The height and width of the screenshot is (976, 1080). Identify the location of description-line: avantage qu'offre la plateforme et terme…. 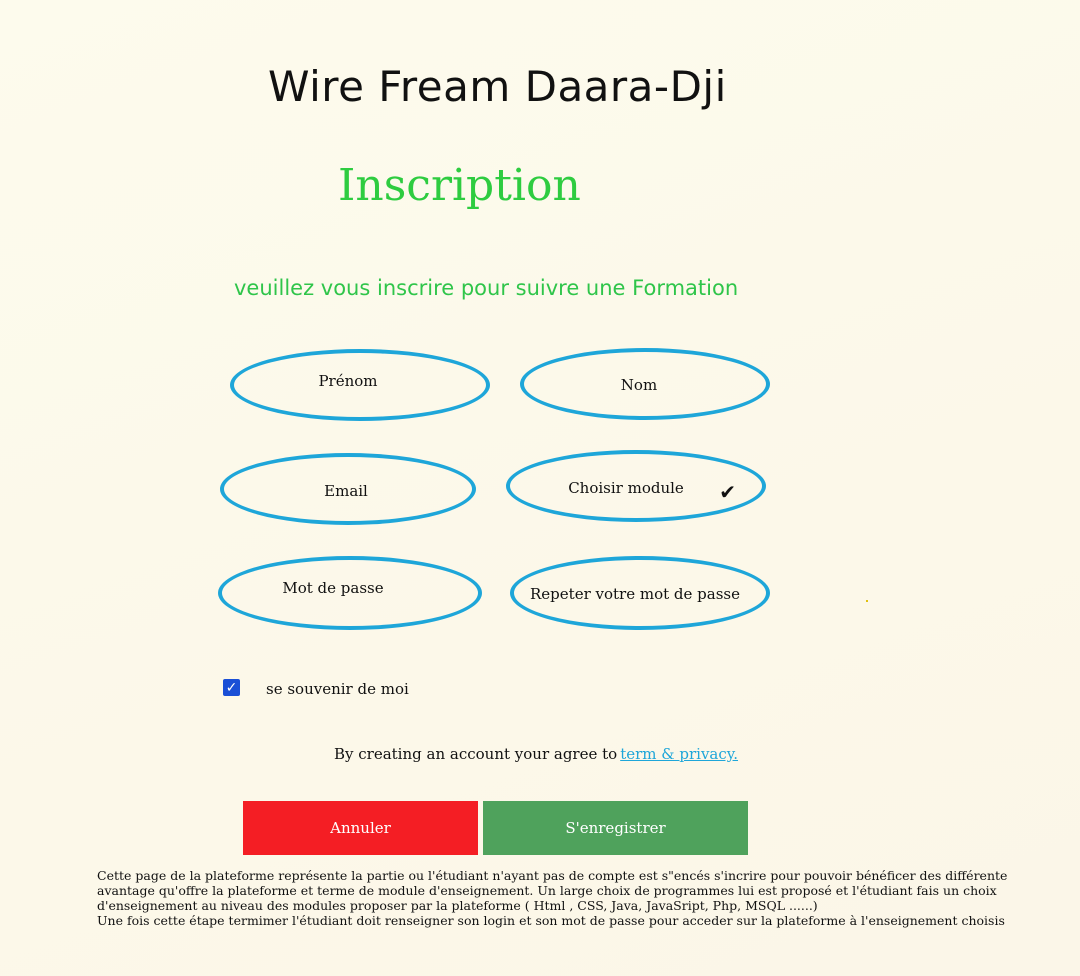
(547, 890).